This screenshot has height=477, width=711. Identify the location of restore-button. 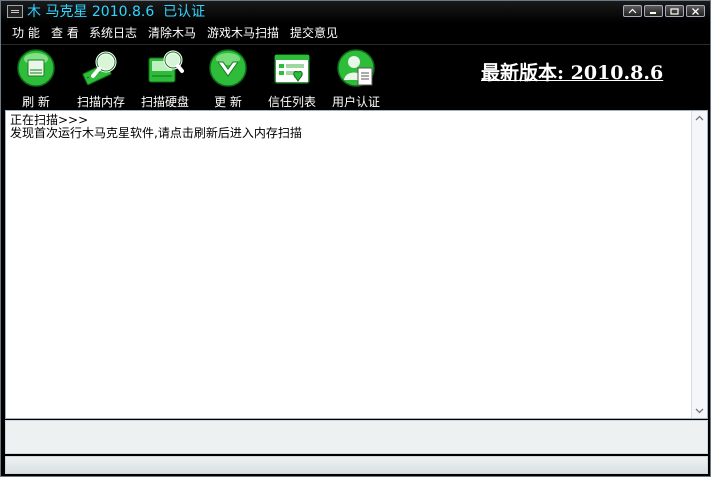
(632, 11).